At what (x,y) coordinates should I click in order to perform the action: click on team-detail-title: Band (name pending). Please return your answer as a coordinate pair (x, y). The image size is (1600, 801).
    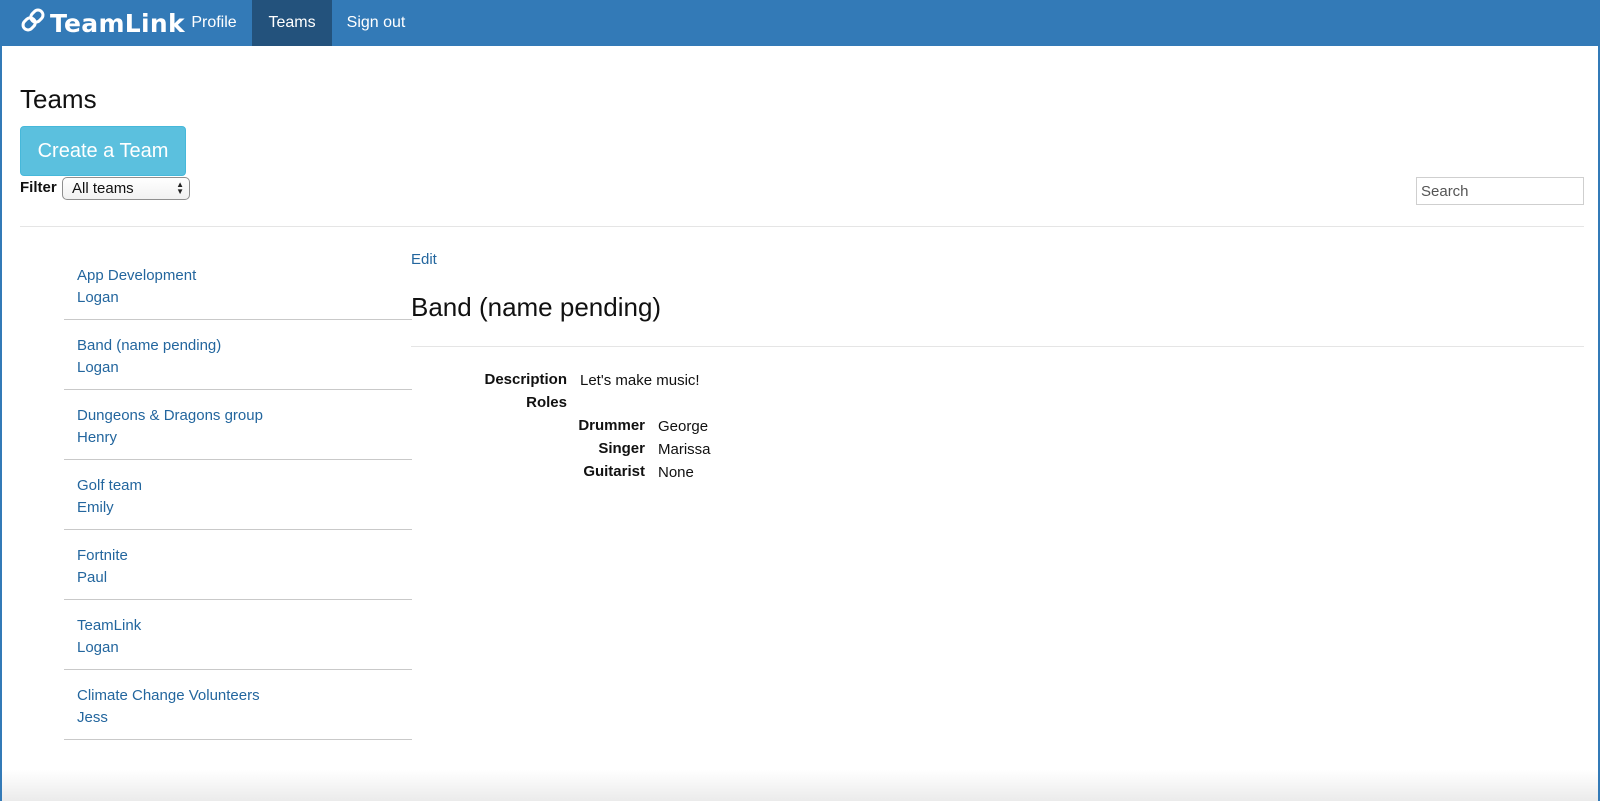
    Looking at the image, I should click on (536, 307).